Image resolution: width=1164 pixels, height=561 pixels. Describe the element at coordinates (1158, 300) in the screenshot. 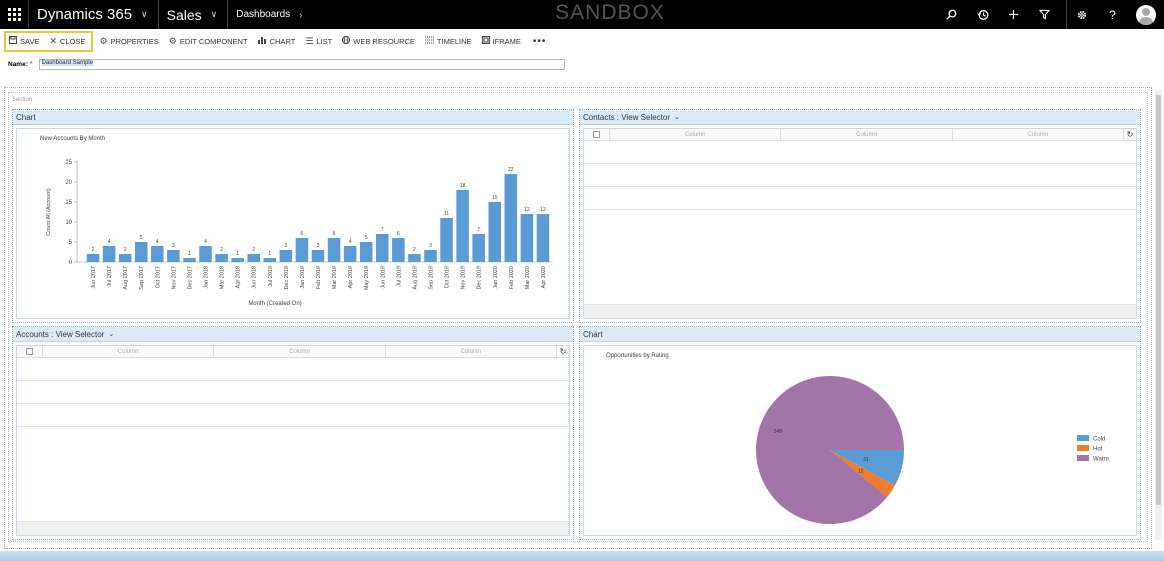

I see `scrollbar-thumb` at that location.